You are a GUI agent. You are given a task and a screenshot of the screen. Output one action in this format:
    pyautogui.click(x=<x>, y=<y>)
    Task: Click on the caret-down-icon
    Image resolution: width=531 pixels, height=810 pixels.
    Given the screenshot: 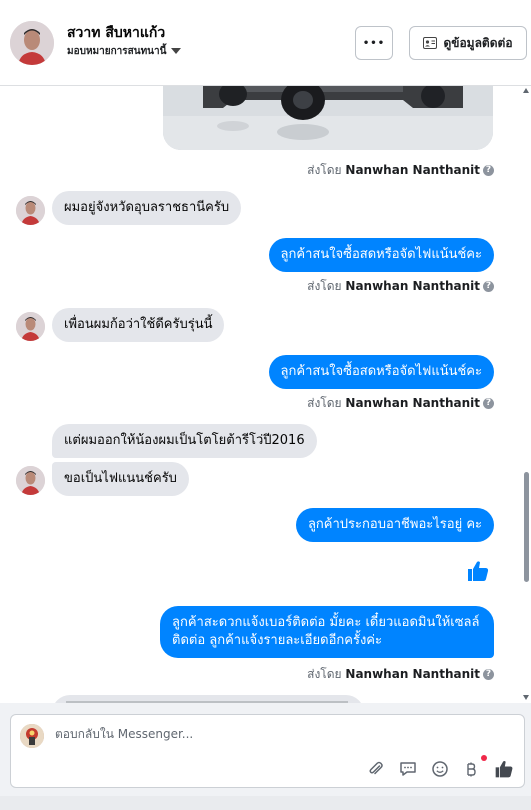 What is the action you would take?
    pyautogui.click(x=176, y=51)
    